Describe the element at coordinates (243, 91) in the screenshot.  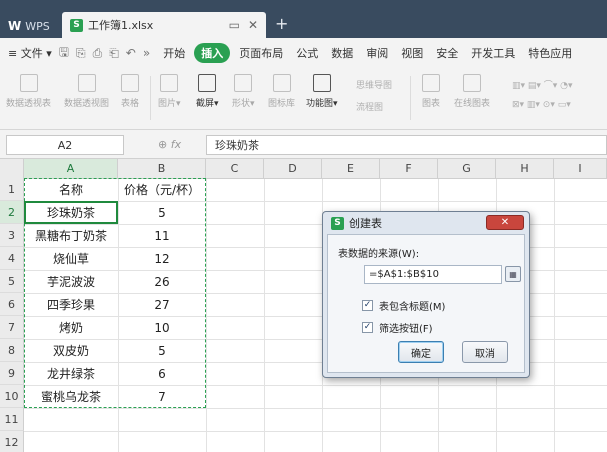
I see `shape-button: 形状▾` at that location.